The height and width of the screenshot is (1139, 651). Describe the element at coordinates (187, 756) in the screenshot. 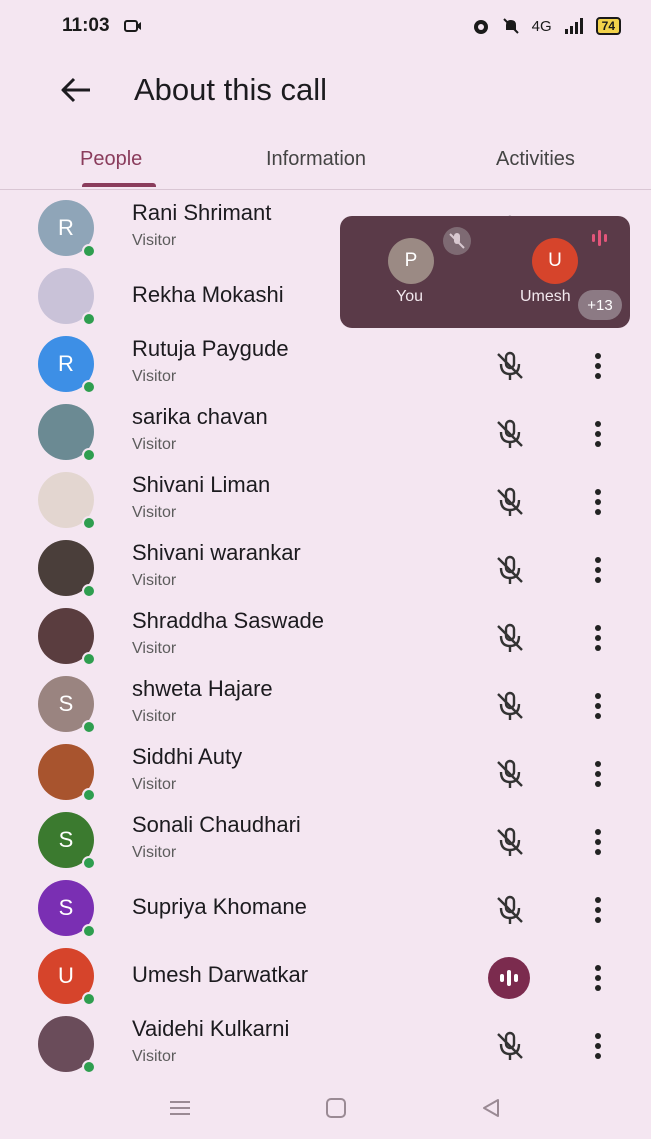

I see `participant-name: Siddhi Auty` at that location.